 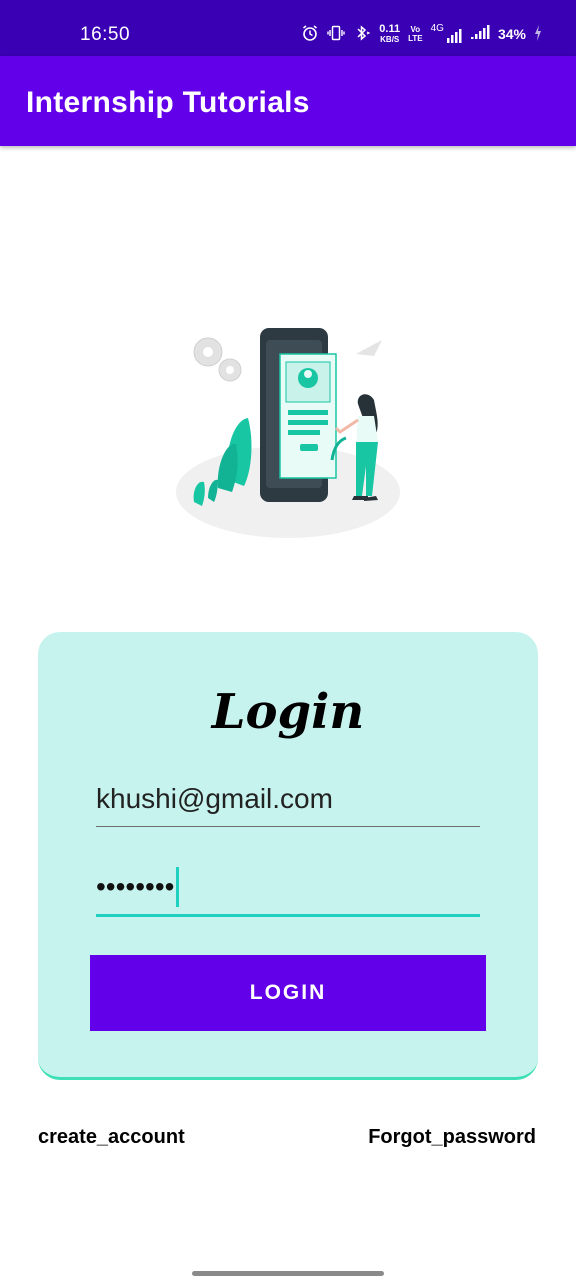 I want to click on email-field: khushi@gmail.com, so click(x=288, y=799).